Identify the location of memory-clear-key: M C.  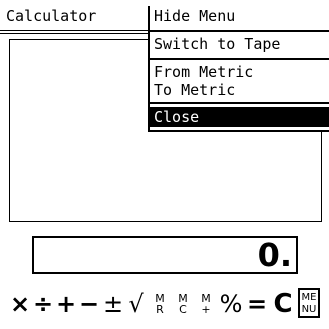
(183, 304).